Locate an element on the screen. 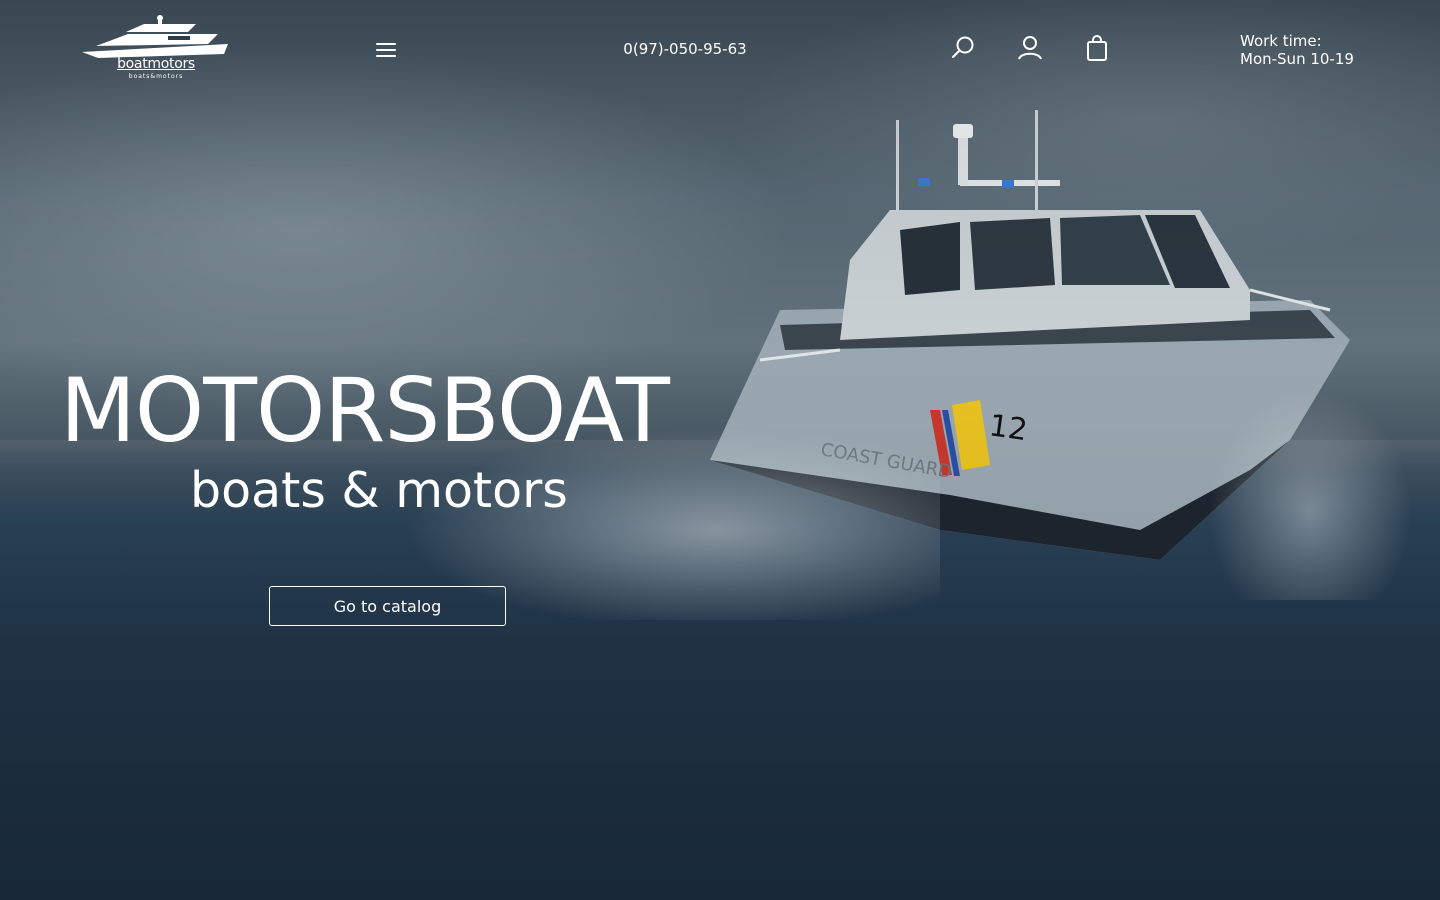 This screenshot has height=900, width=1440. menu-button is located at coordinates (386, 50).